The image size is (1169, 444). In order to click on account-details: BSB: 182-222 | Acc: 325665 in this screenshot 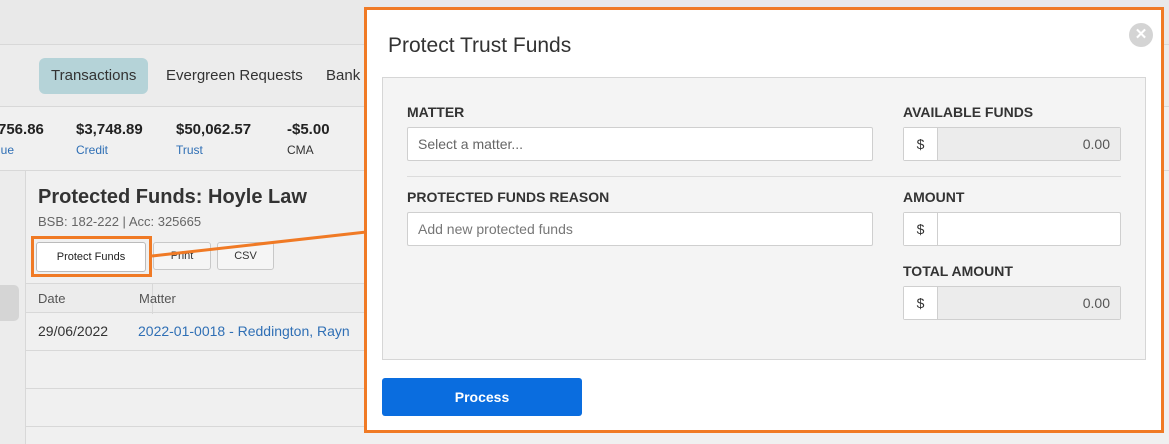, I will do `click(120, 221)`.